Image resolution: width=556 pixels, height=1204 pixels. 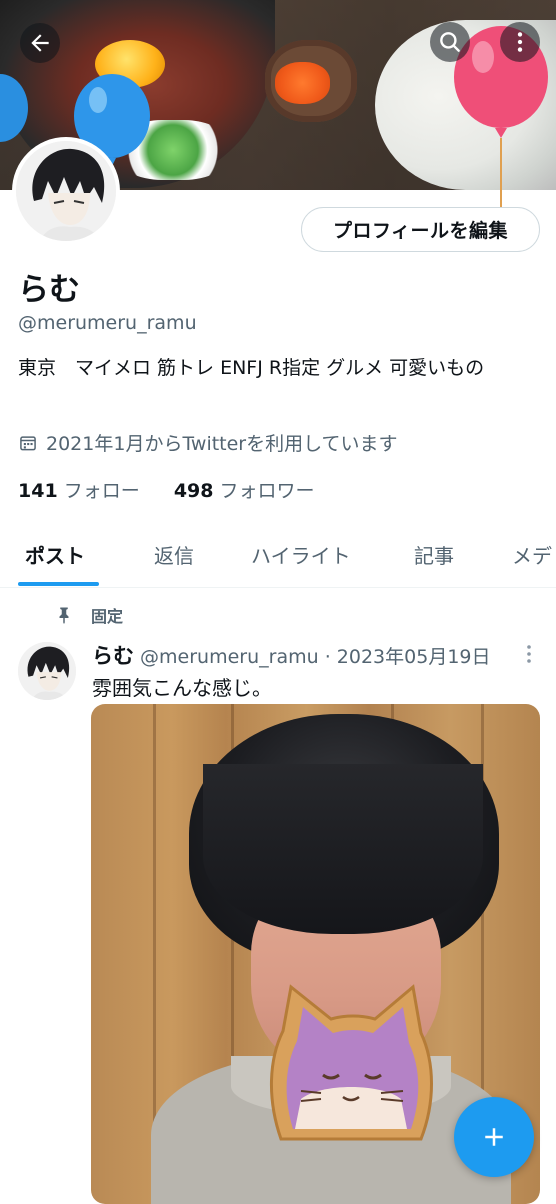 I want to click on joined-date-text: 2021年1月からTwitterを利用しています, so click(x=222, y=444).